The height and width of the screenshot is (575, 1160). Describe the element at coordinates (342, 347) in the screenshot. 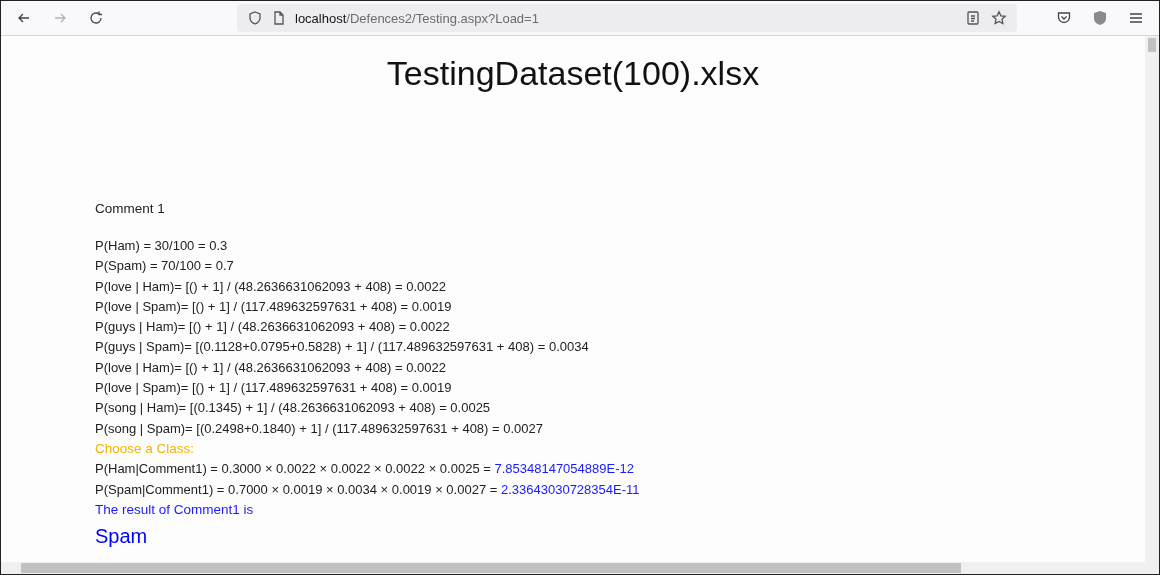

I see `formula-line: P(guys | Spam)= [(0.1128+0.0795+0.5828) + 1] / (117.489632597631 + 408) = 0.0034` at that location.